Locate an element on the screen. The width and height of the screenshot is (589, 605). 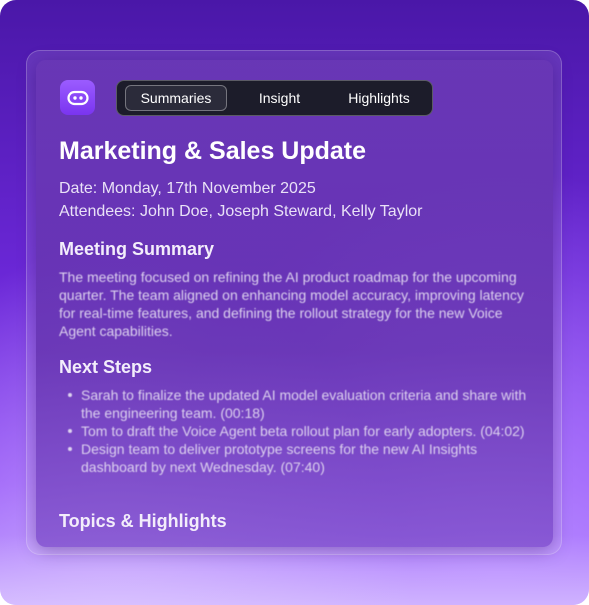
robot-icon is located at coordinates (77, 97).